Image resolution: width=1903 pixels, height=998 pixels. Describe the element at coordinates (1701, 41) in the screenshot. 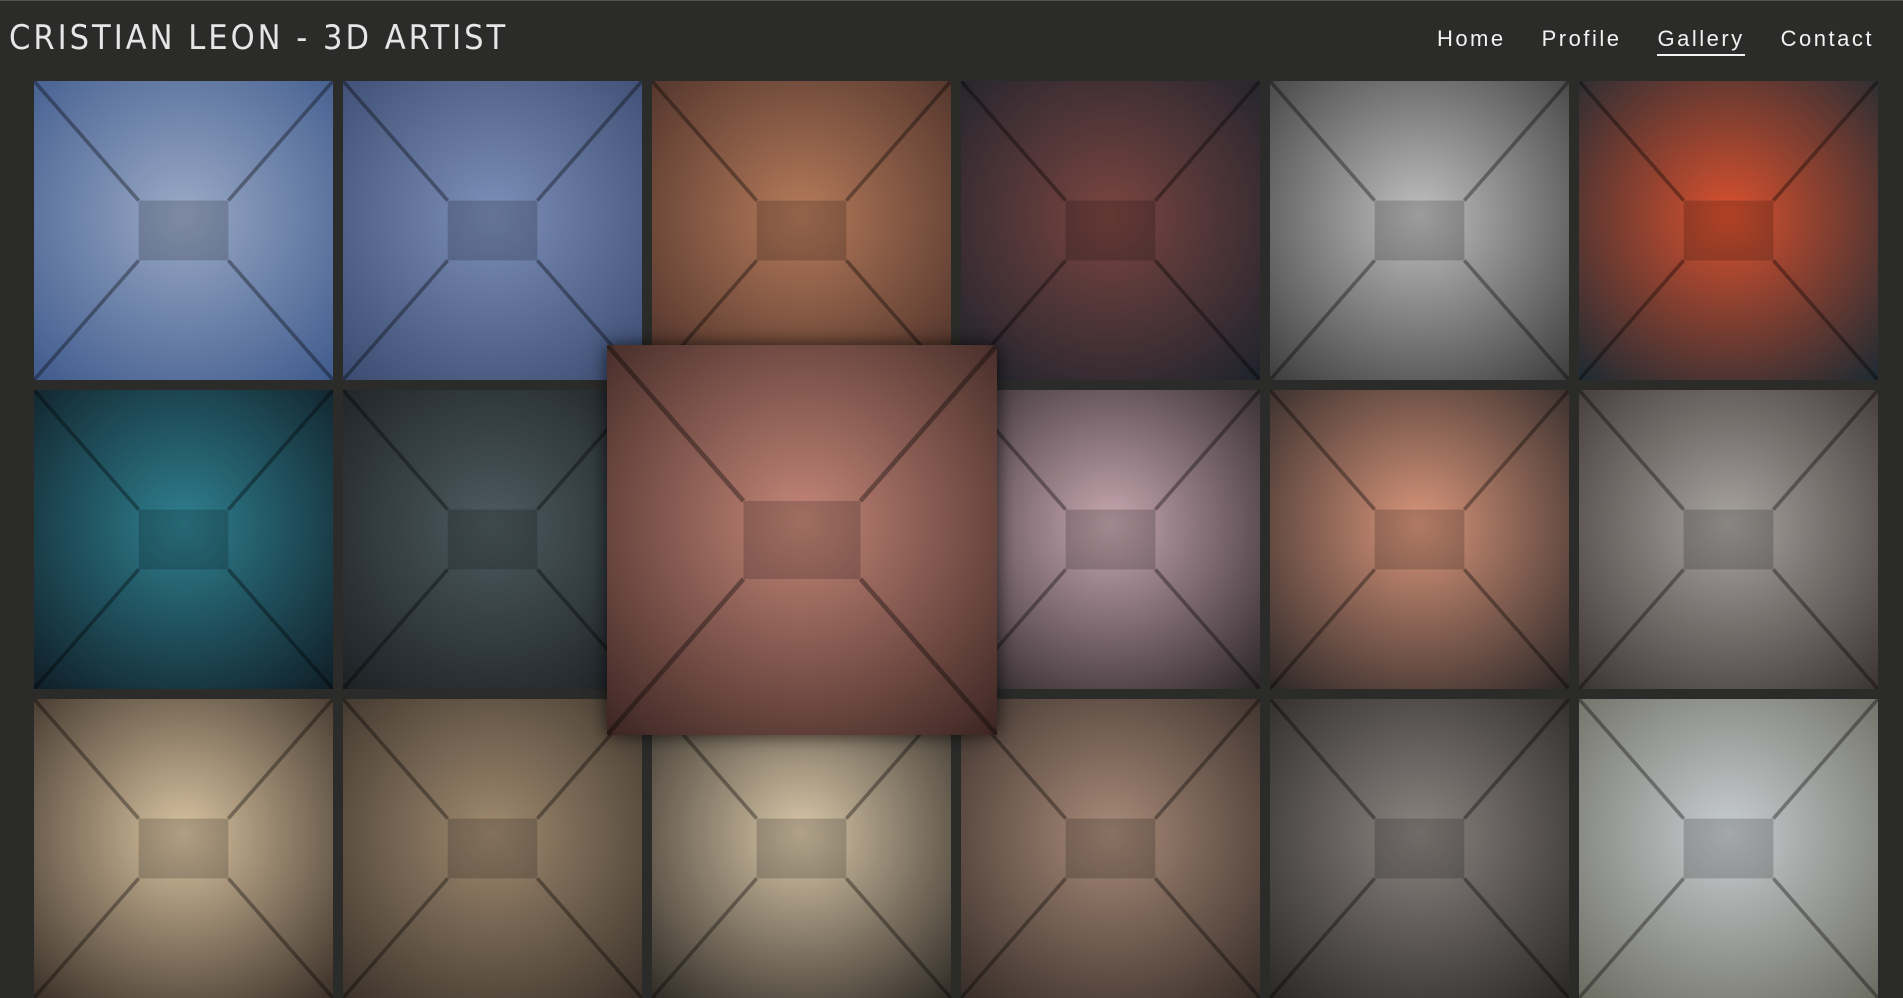

I see `nav-gallery: Gallery` at that location.